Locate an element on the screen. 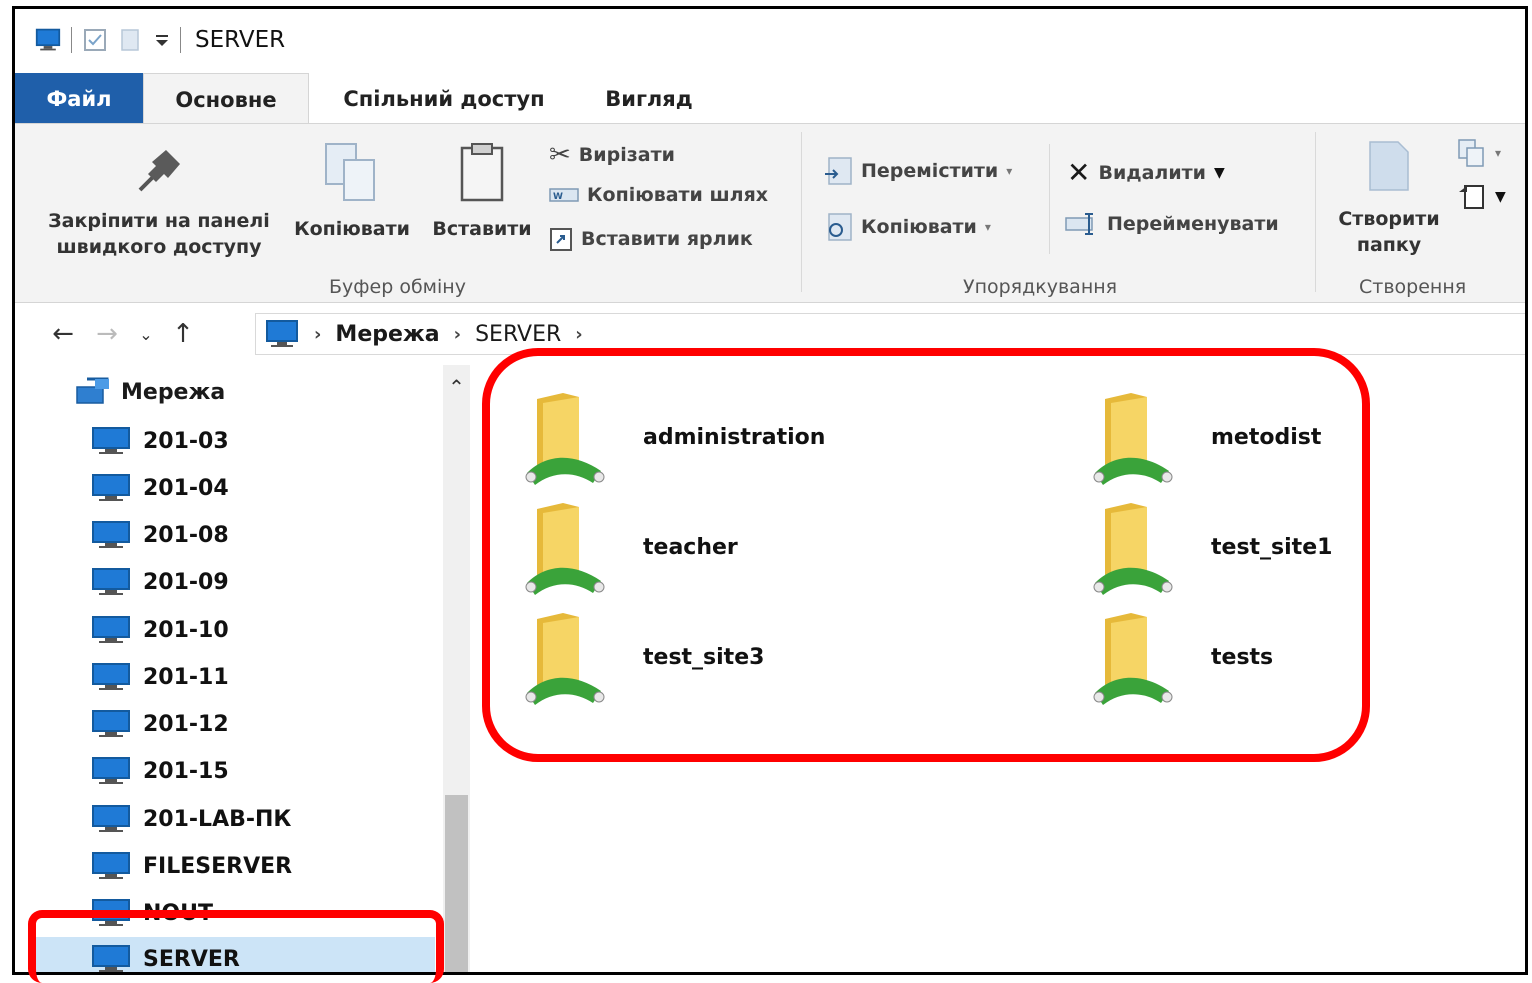  tree-root-label: Мережа is located at coordinates (173, 392).